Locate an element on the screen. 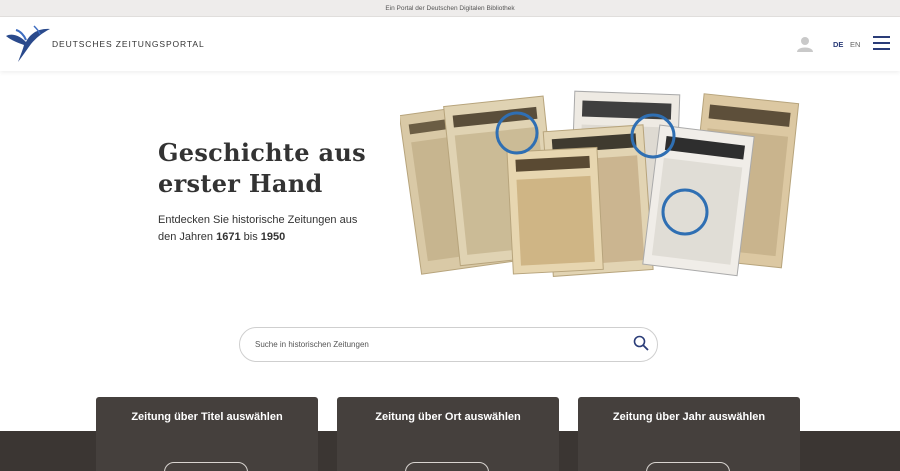 The height and width of the screenshot is (471, 900). hero-title: Geschichte aus erster Hand is located at coordinates (262, 168).